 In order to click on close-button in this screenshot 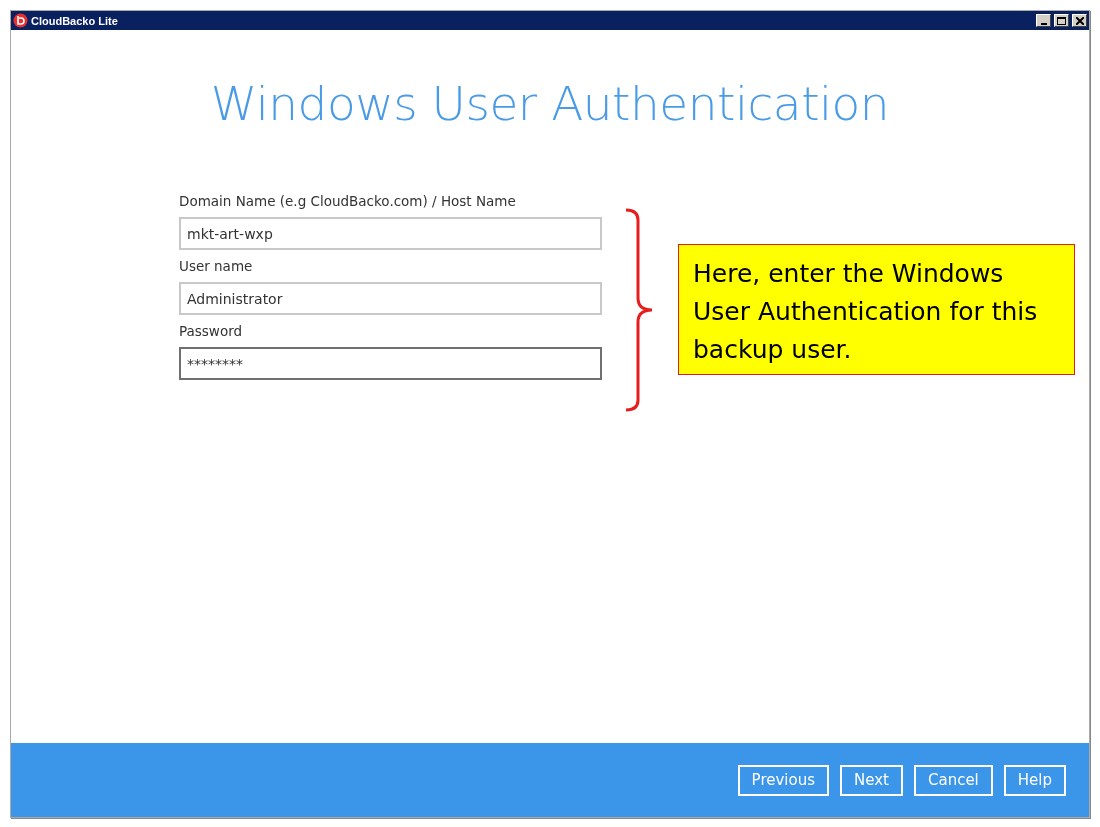, I will do `click(1079, 20)`.